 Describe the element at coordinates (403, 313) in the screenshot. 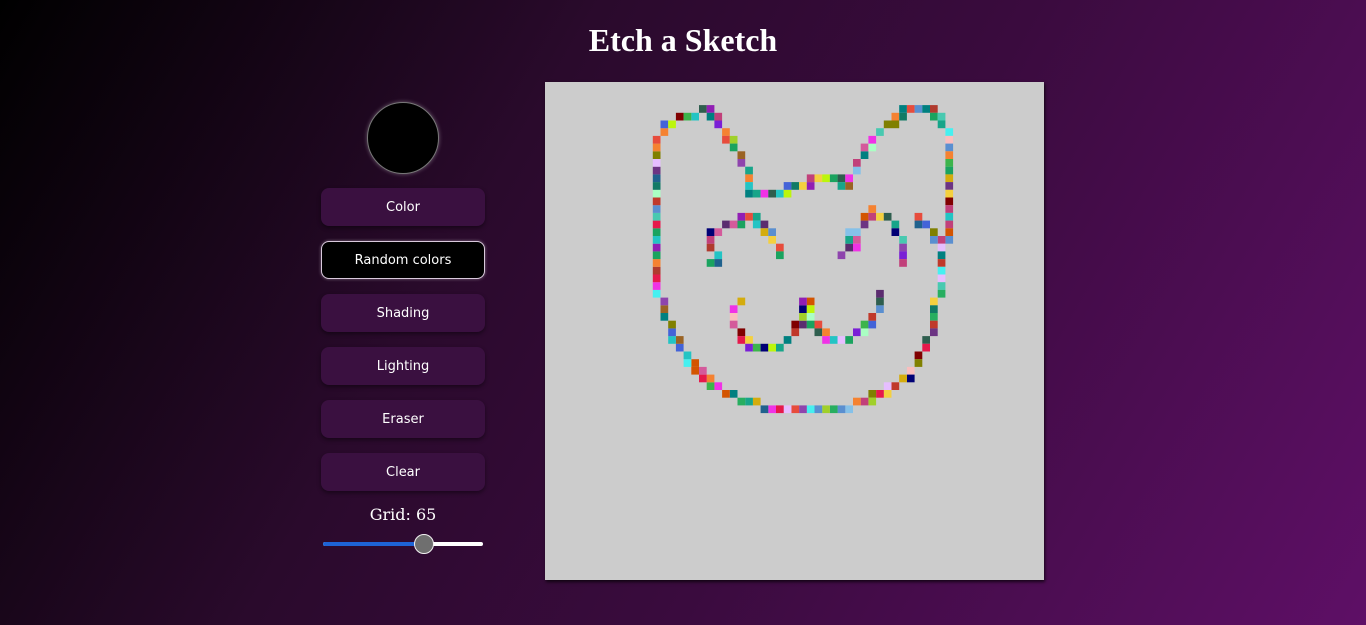

I see `shading-button: Shading` at that location.